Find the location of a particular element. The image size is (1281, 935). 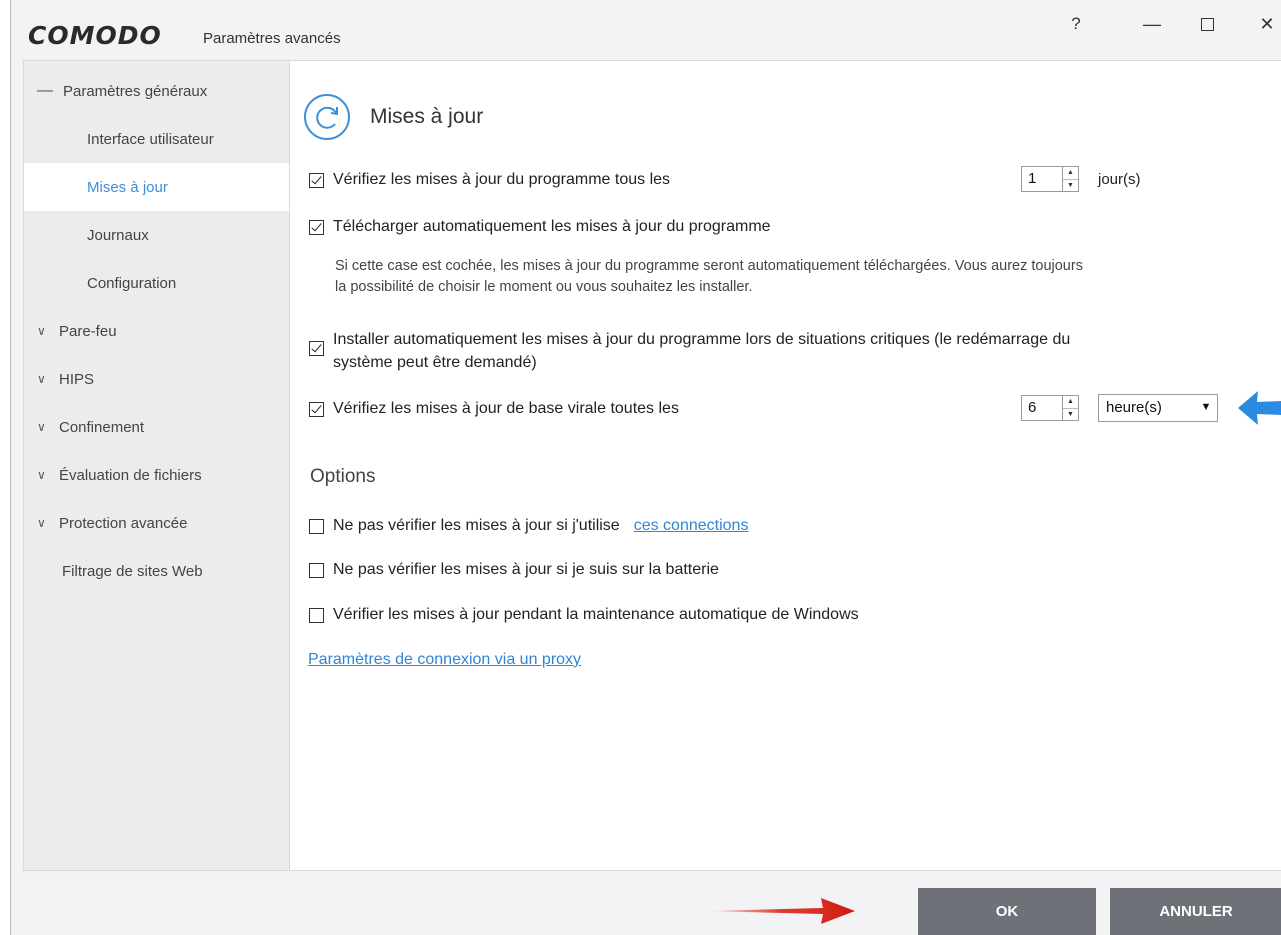

page-title: Mises à jour is located at coordinates (427, 116).